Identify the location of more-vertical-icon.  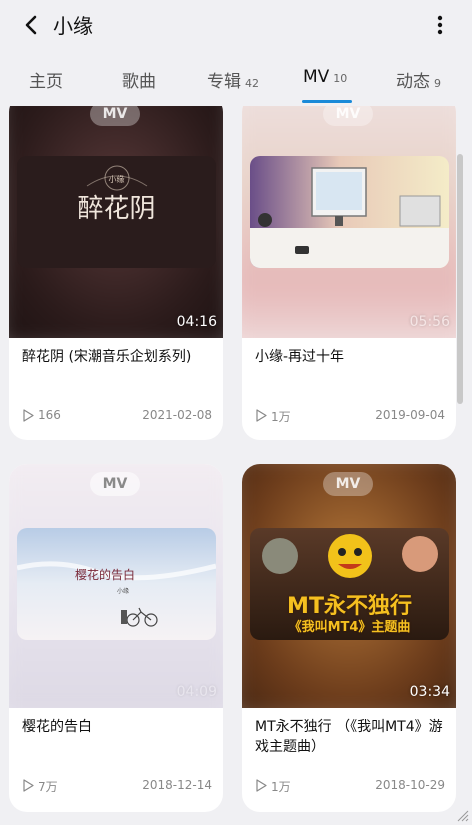
(440, 25).